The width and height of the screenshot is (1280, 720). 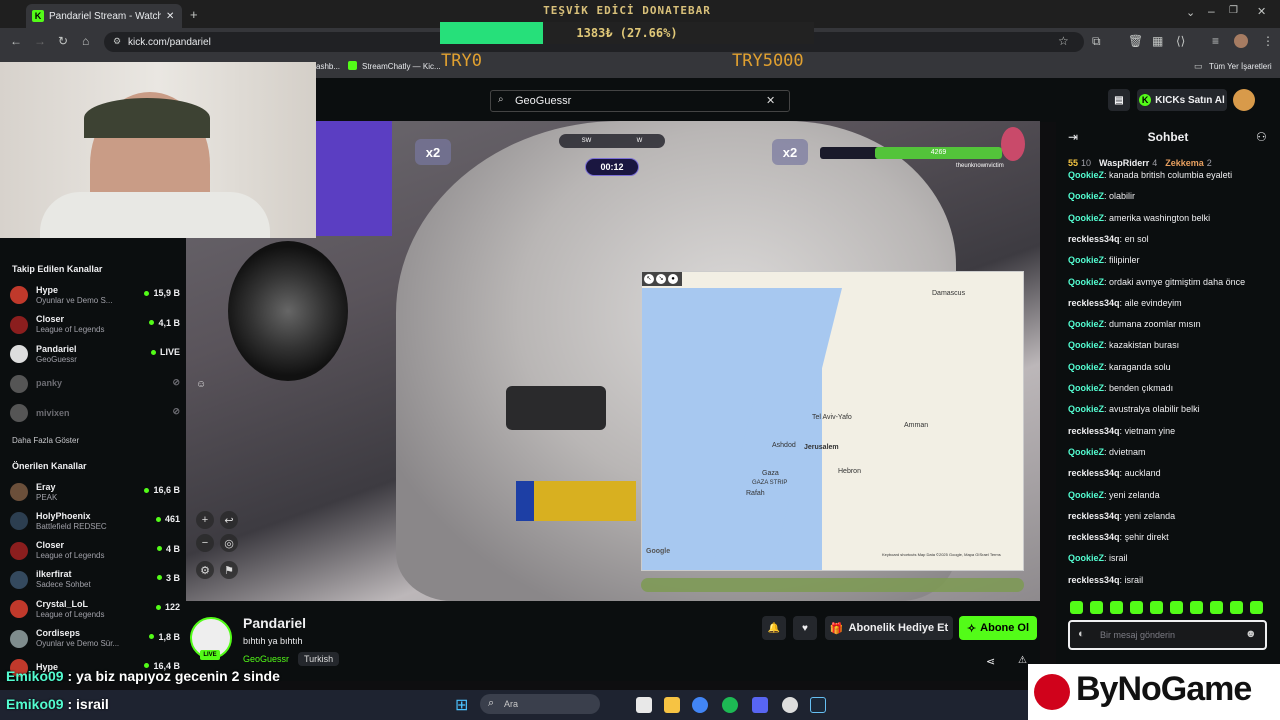 What do you see at coordinates (85, 41) in the screenshot?
I see `home-icon: ⌂` at bounding box center [85, 41].